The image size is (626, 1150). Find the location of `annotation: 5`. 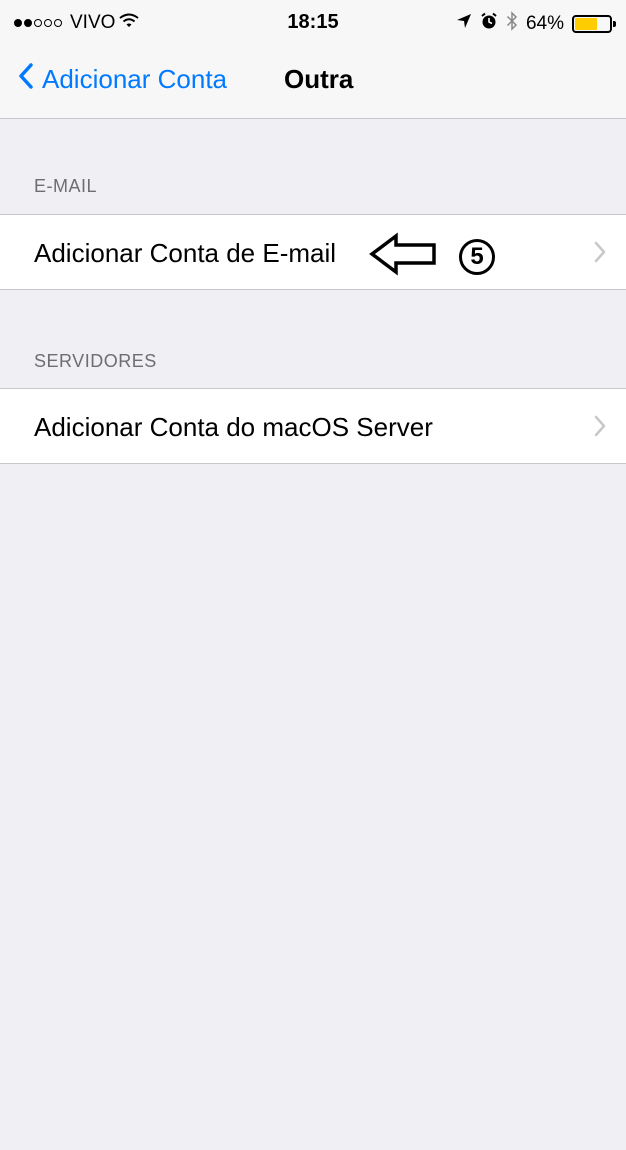

annotation: 5 is located at coordinates (432, 256).